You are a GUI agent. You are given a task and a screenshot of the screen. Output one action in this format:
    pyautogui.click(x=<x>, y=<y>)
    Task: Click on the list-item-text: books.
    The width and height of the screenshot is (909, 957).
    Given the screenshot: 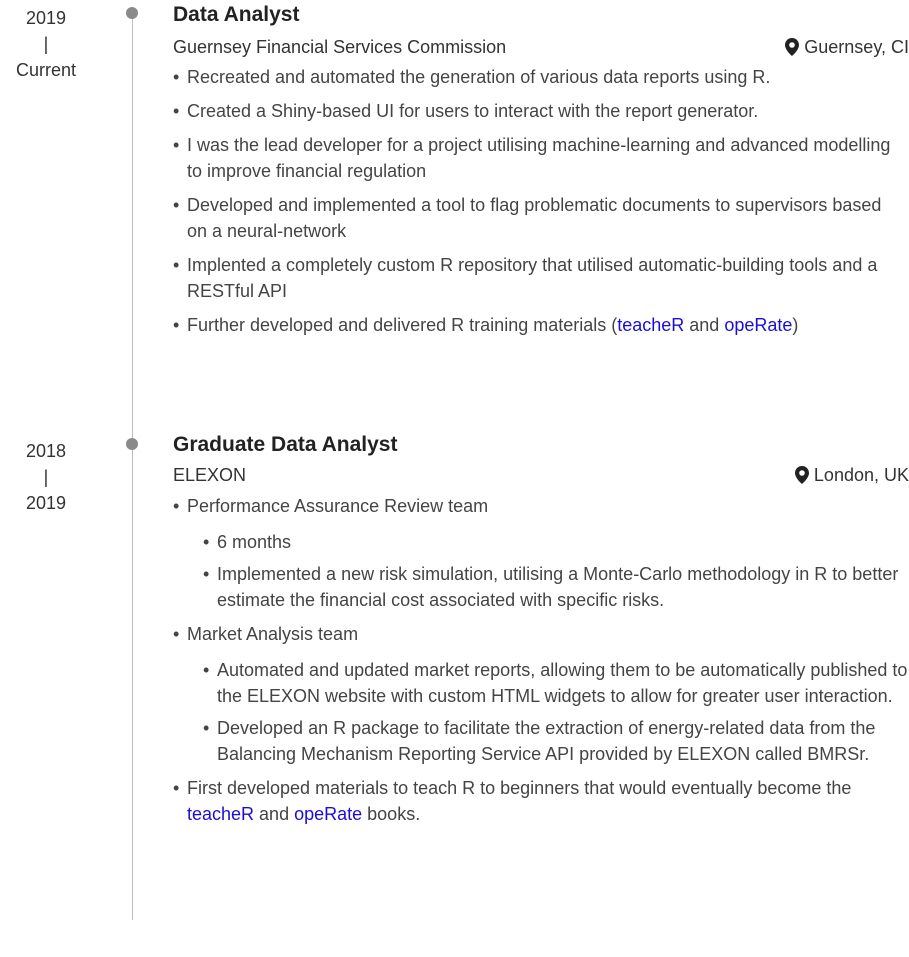 What is the action you would take?
    pyautogui.click(x=391, y=814)
    